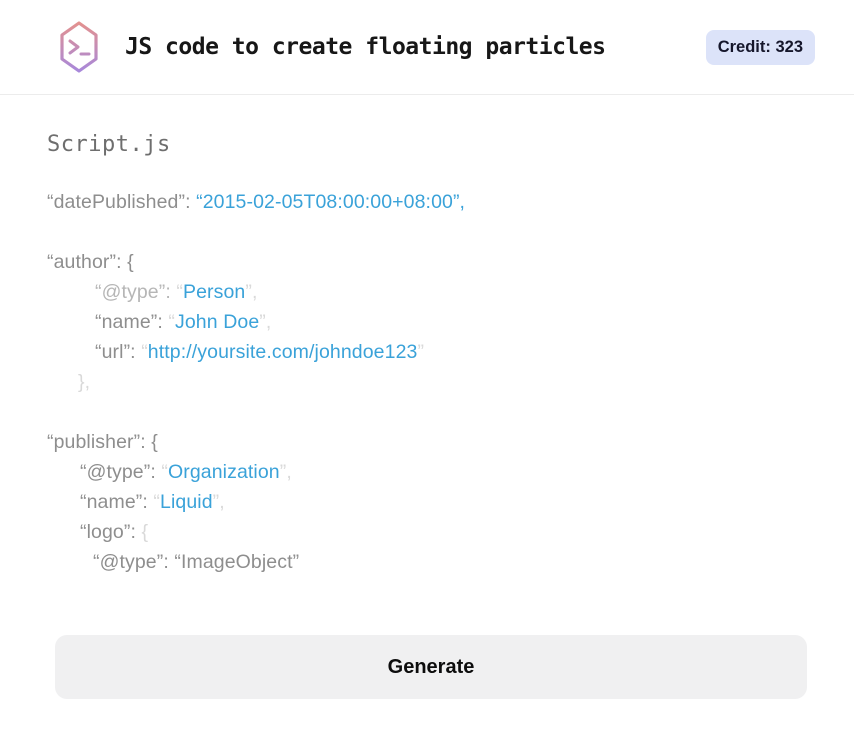 The width and height of the screenshot is (854, 748). Describe the element at coordinates (450, 322) in the screenshot. I see `code-line: “name”: “John Doe”,` at that location.